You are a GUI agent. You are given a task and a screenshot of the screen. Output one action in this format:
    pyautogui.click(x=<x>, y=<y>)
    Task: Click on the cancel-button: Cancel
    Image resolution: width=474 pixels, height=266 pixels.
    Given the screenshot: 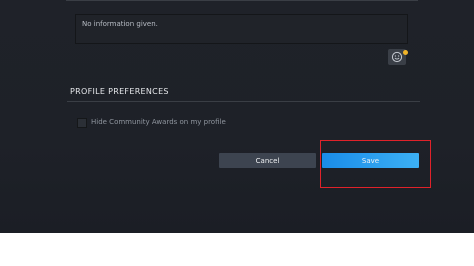 What is the action you would take?
    pyautogui.click(x=267, y=160)
    